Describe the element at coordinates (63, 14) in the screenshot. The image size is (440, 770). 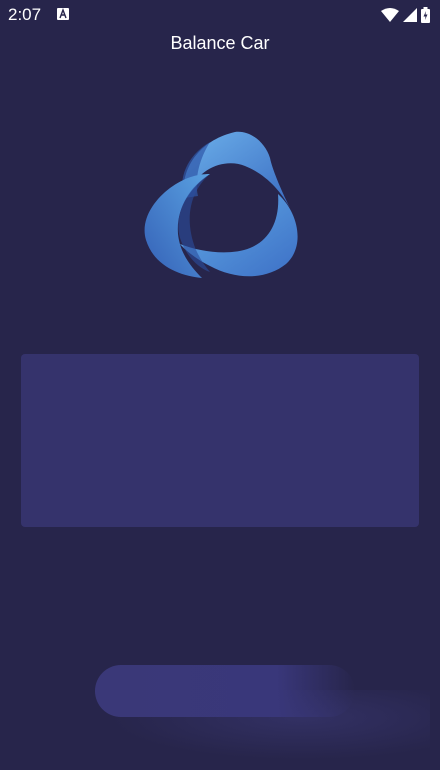
I see `app-notification-icon` at that location.